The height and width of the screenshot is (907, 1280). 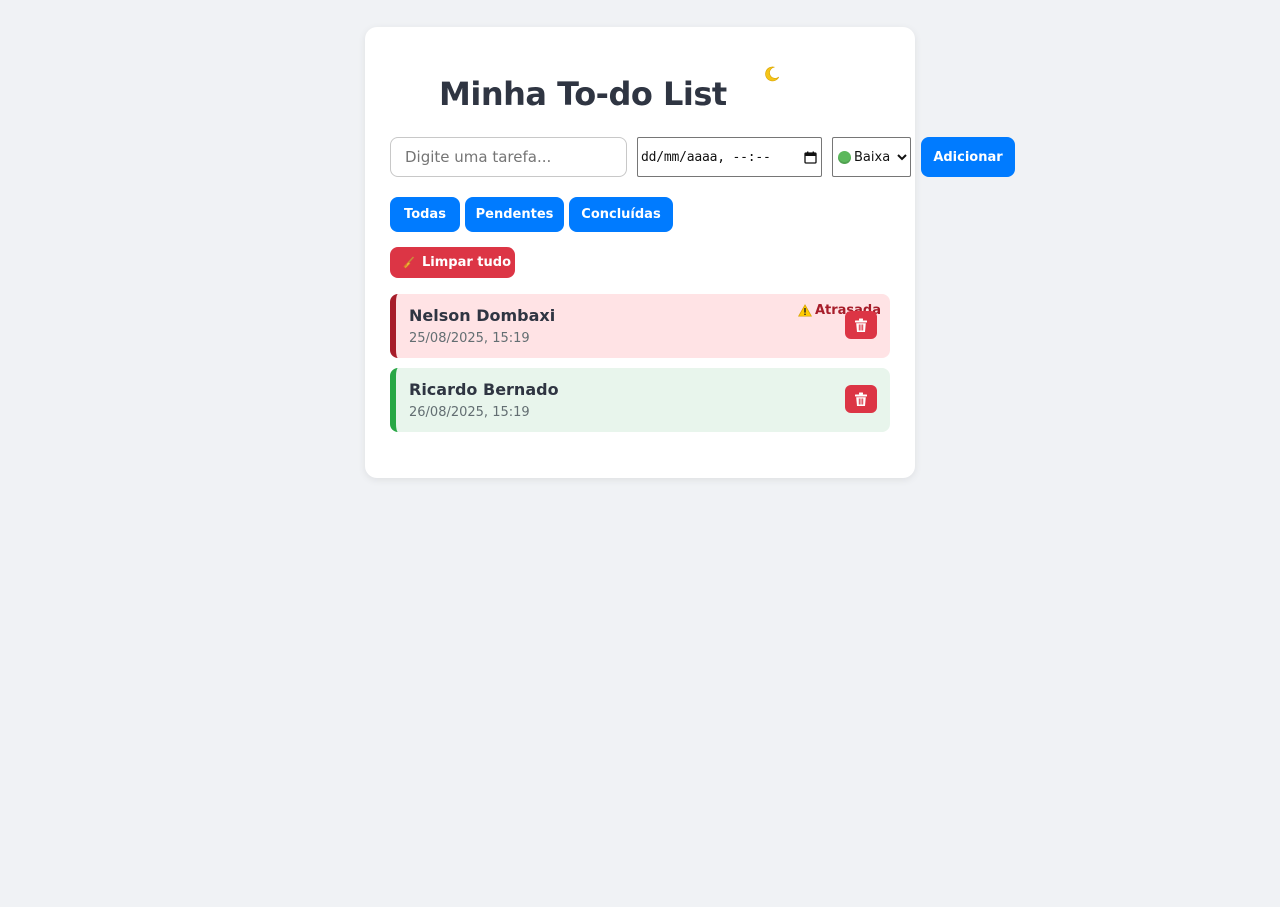 What do you see at coordinates (508, 157) in the screenshot?
I see `task-input` at bounding box center [508, 157].